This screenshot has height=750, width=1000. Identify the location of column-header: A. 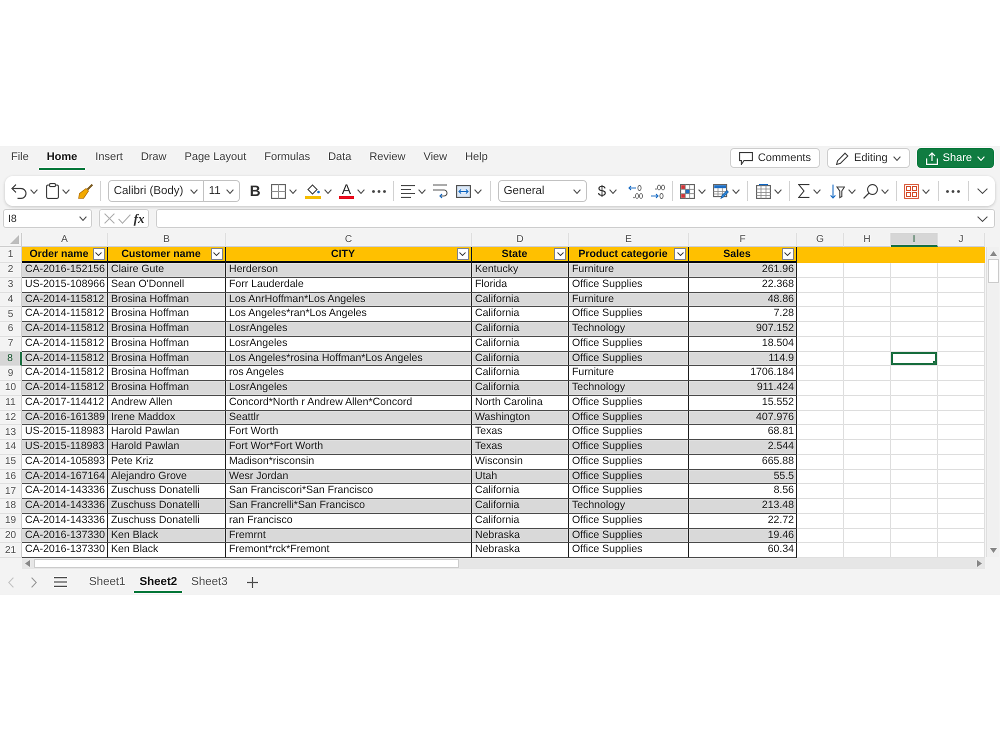
(65, 240).